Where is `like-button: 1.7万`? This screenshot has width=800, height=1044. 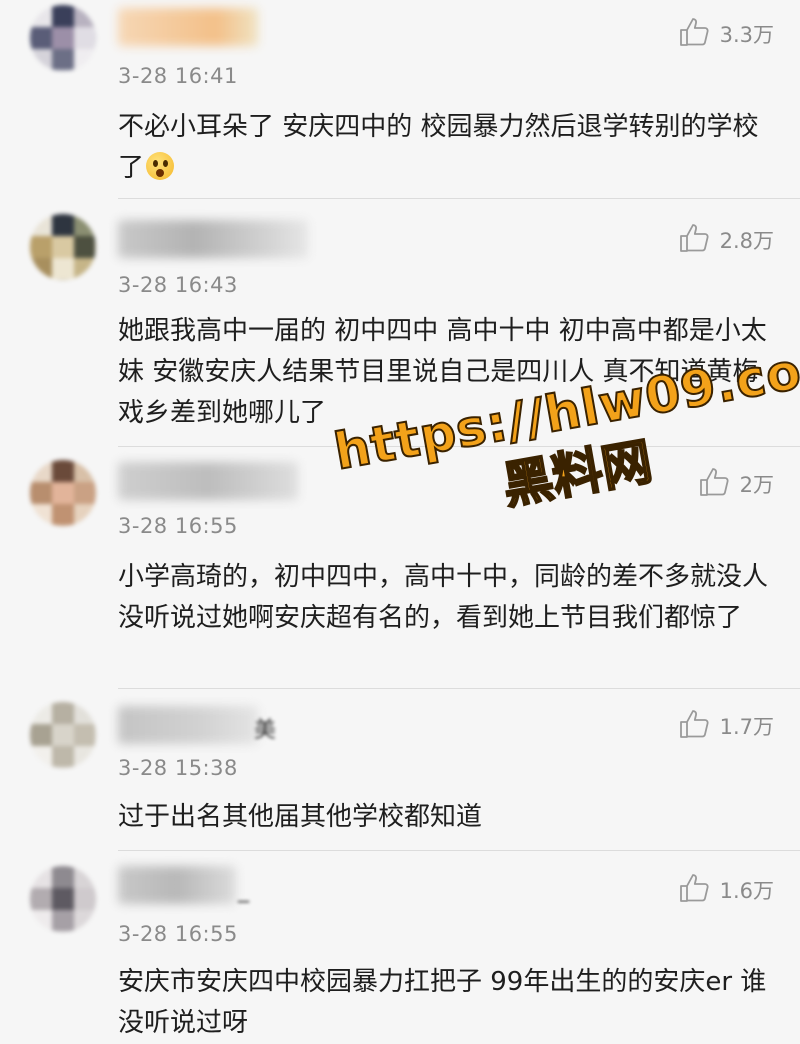
like-button: 1.7万 is located at coordinates (726, 726).